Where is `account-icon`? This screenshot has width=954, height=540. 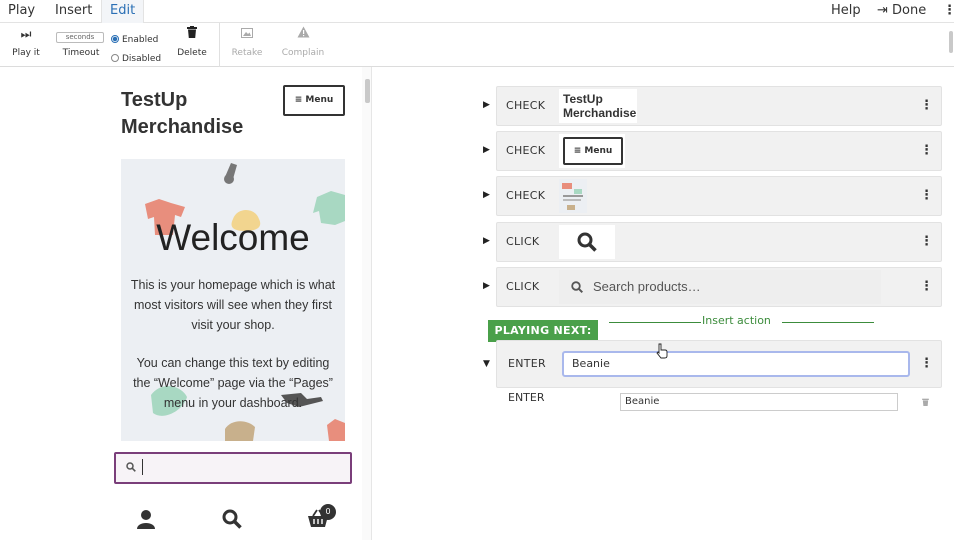
account-icon is located at coordinates (146, 521).